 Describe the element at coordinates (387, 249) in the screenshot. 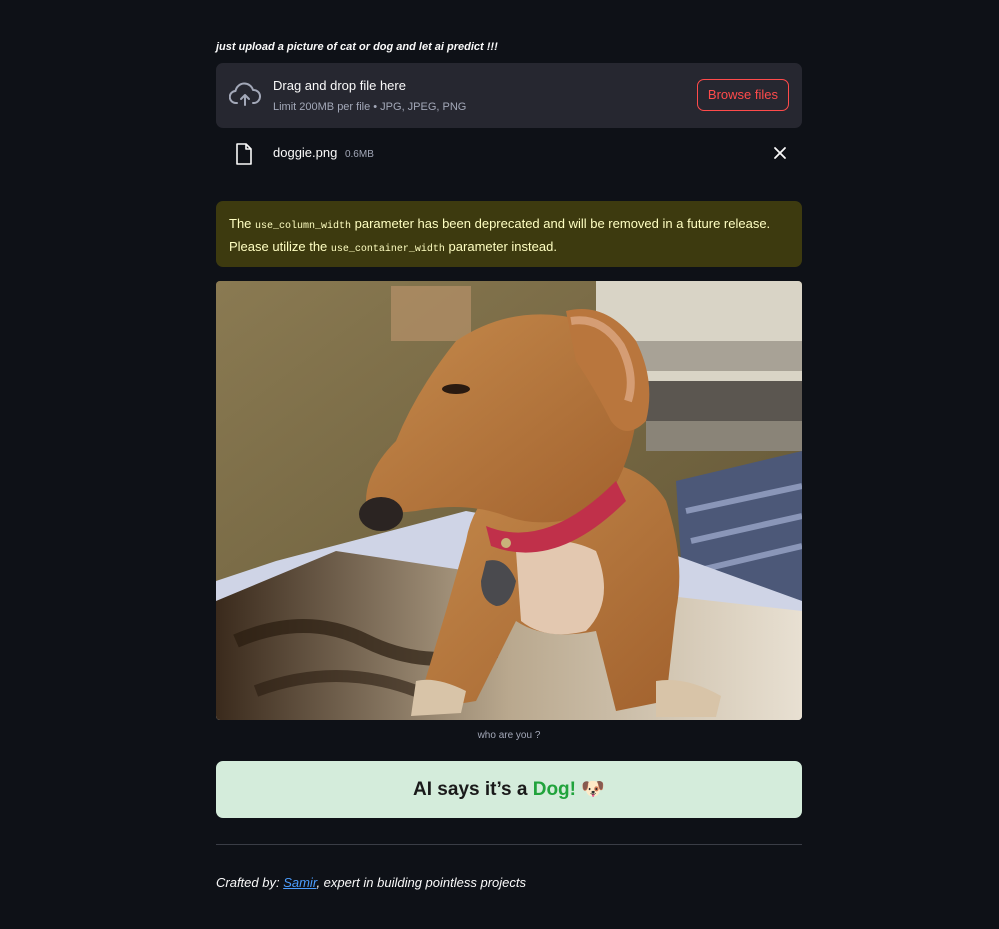

I see `warning-code-2: use_container_width` at that location.